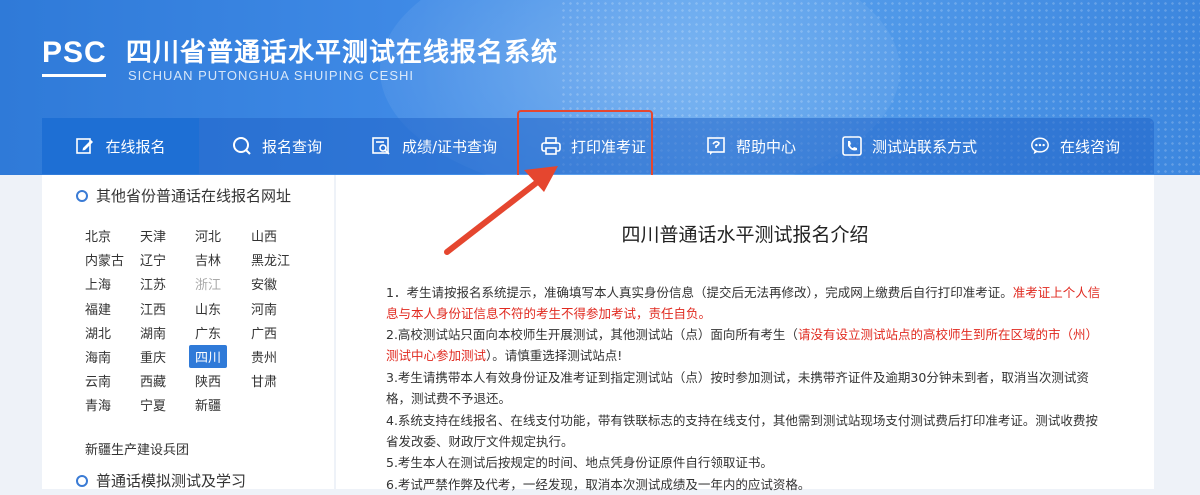 Image resolution: width=1200 pixels, height=495 pixels. I want to click on annotation-arrow, so click(501, 210).